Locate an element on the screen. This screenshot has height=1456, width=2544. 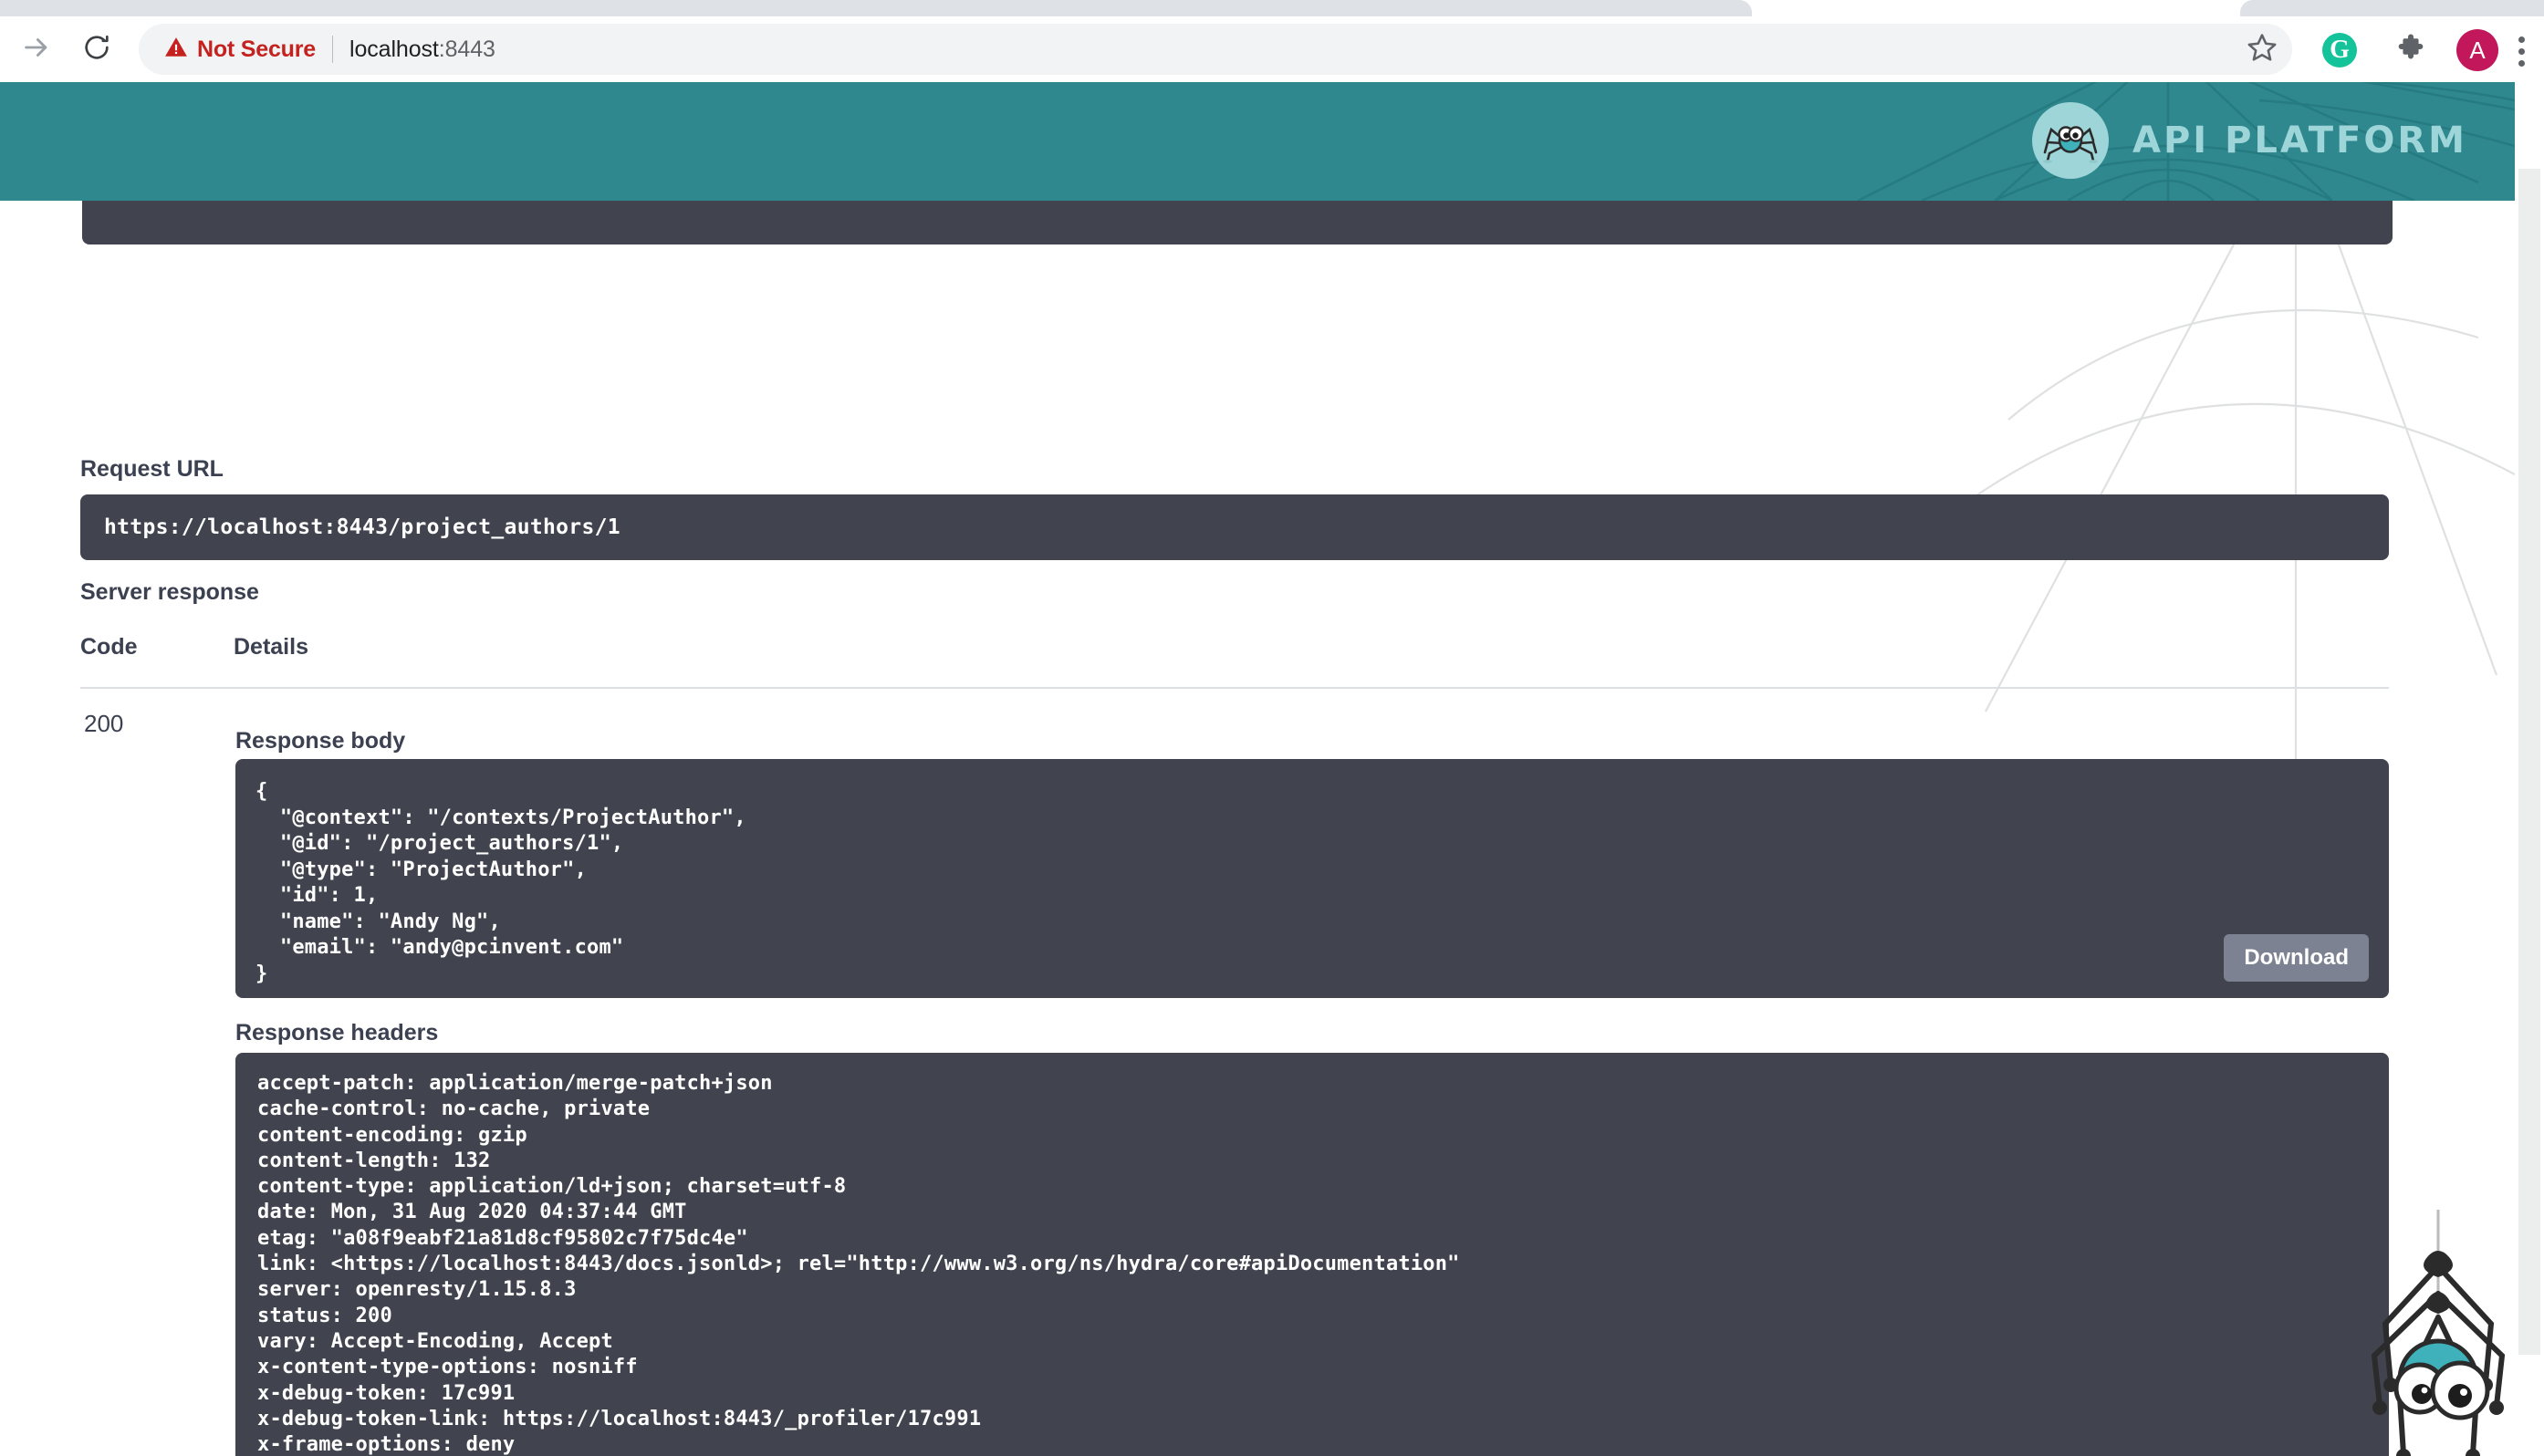
address-bar: Not Secure localhost:8443 is located at coordinates (1215, 49).